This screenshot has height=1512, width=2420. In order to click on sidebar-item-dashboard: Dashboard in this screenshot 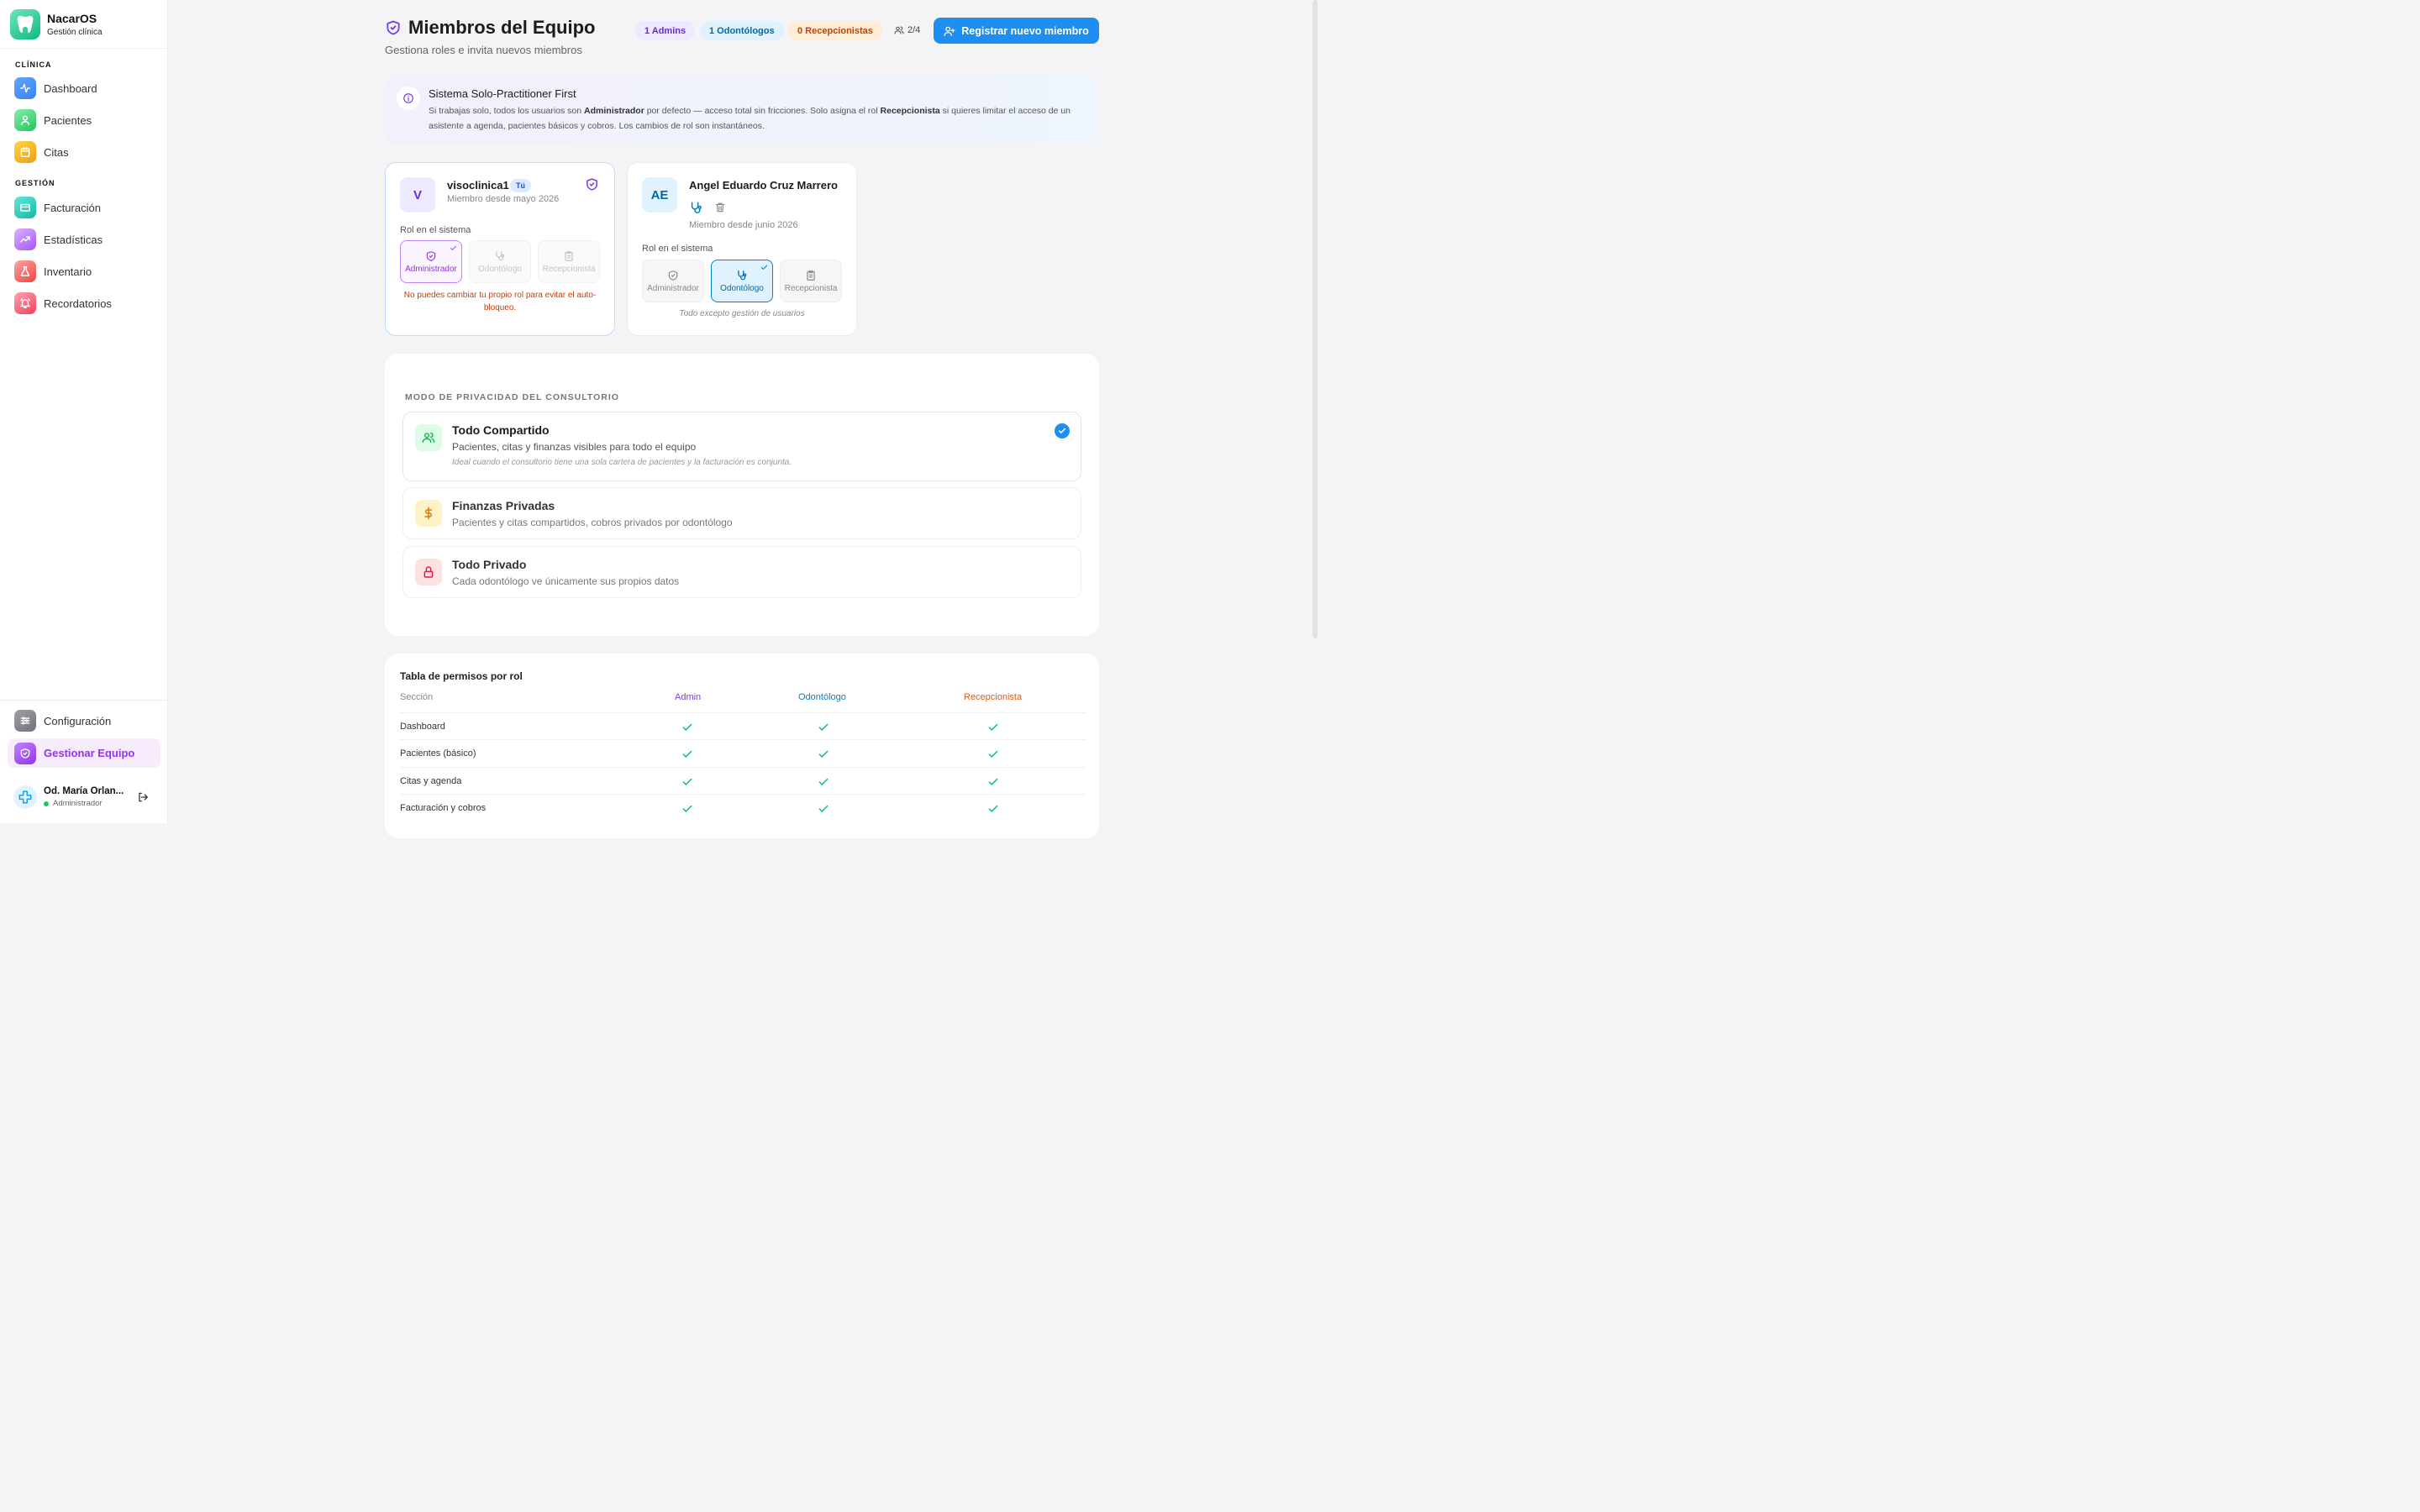, I will do `click(84, 88)`.